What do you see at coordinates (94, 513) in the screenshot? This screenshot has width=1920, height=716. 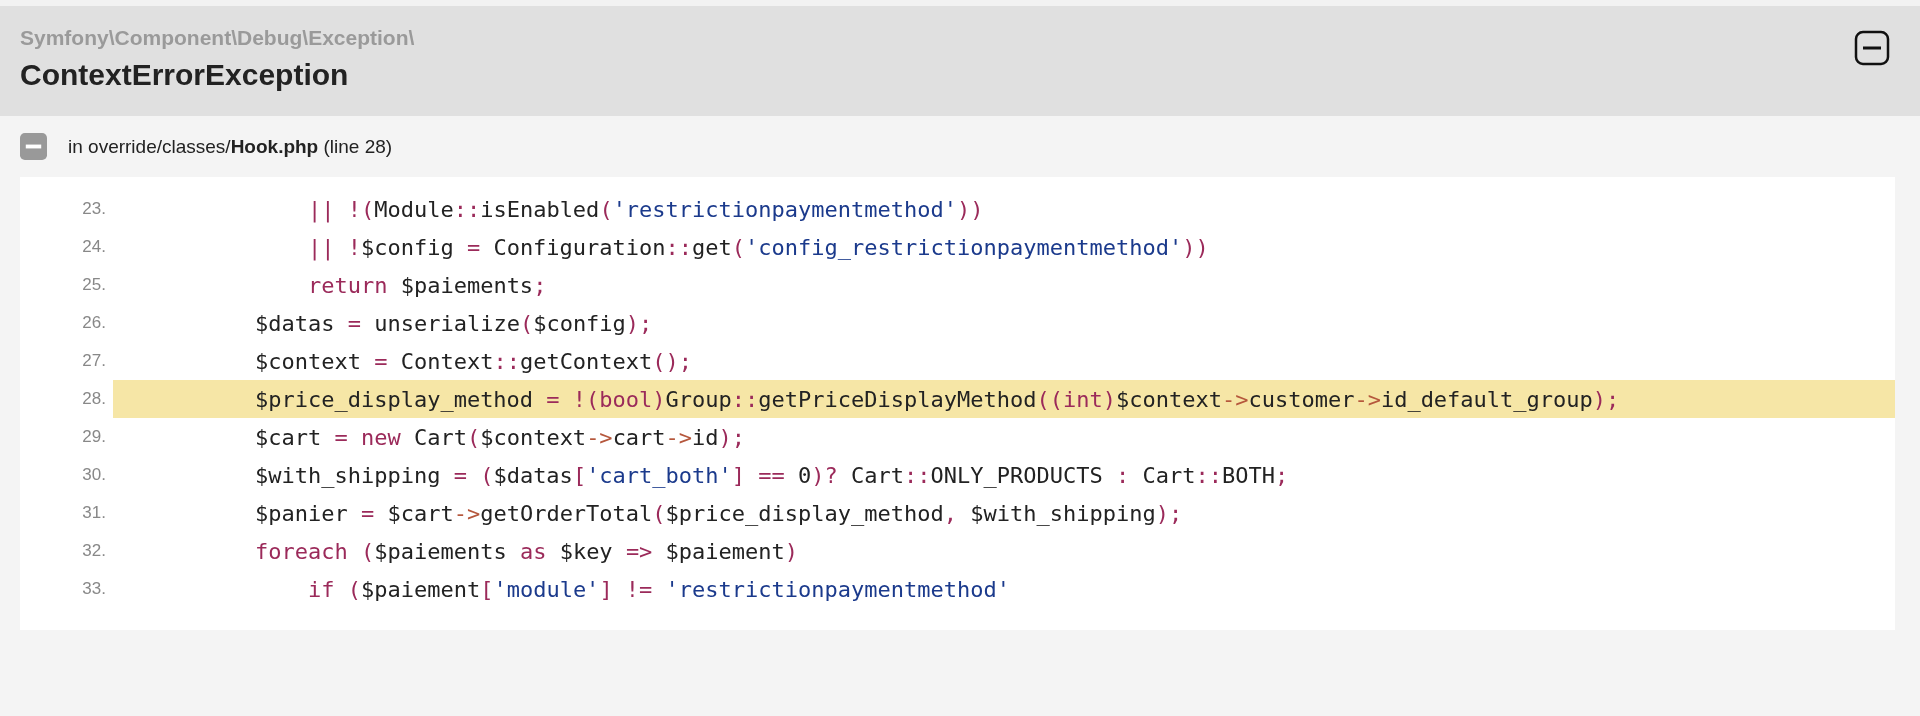 I see `line-number: 31.` at bounding box center [94, 513].